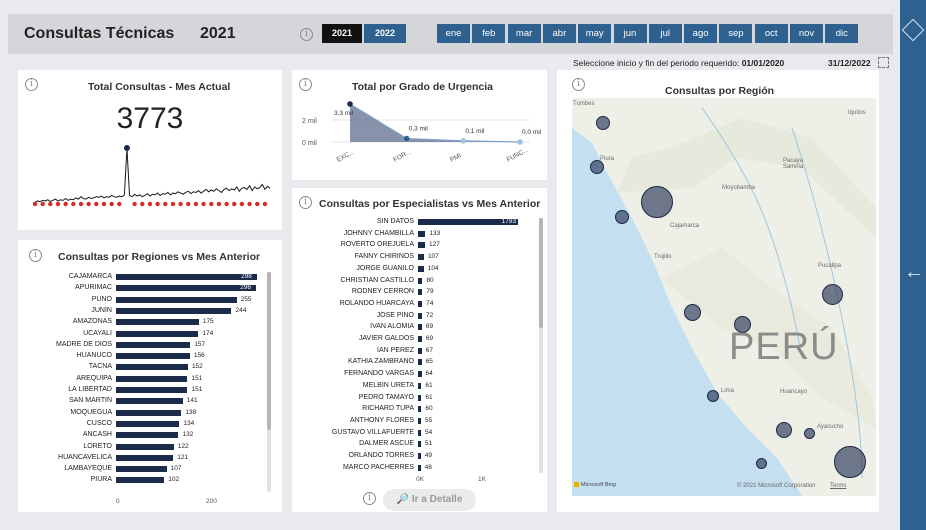 Image resolution: width=926 pixels, height=530 pixels. I want to click on month-button-jul: jul, so click(665, 33).